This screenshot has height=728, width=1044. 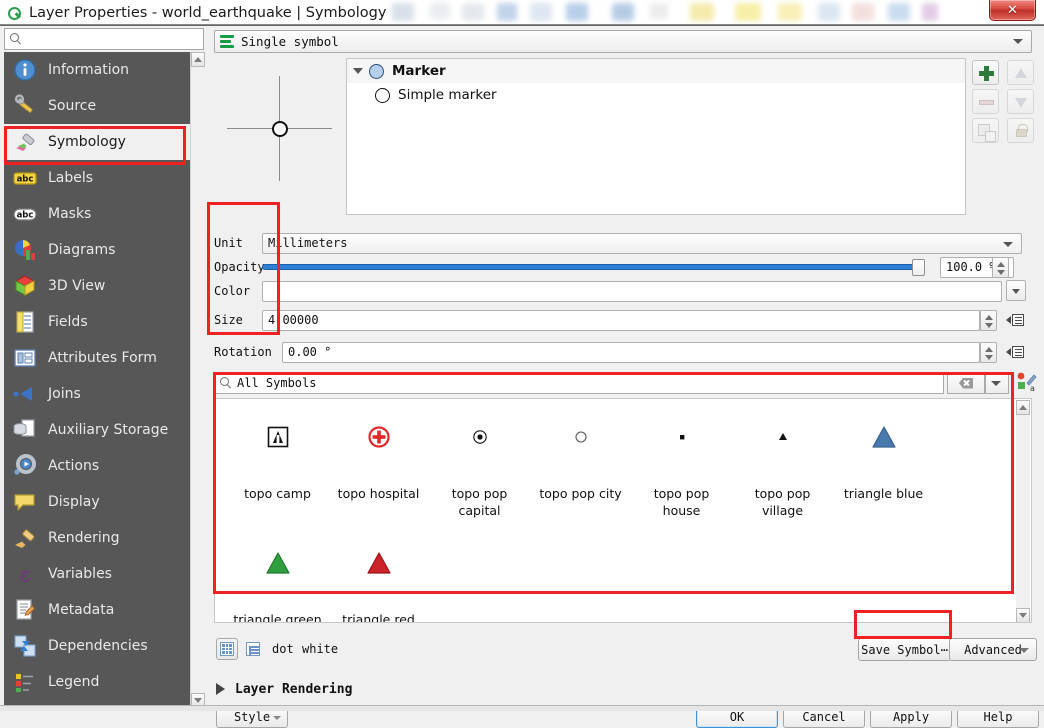 What do you see at coordinates (1023, 615) in the screenshot?
I see `scroll-down-button` at bounding box center [1023, 615].